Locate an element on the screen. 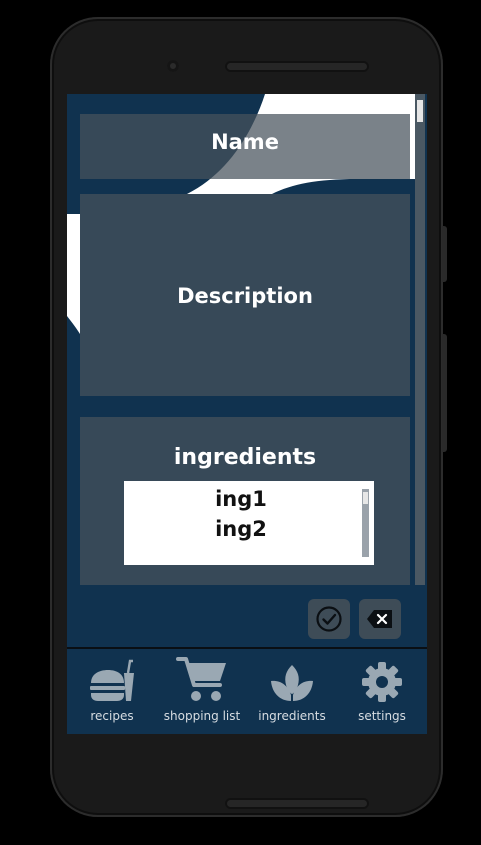 The image size is (481, 845). list-item: ing1 is located at coordinates (241, 499).